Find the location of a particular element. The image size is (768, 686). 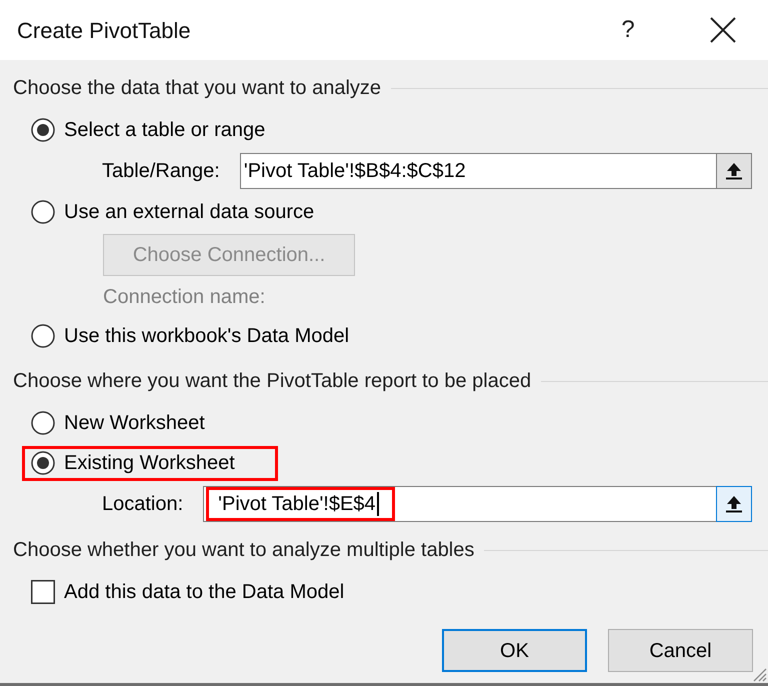

option-label: Add this data to the Data Model is located at coordinates (204, 592).